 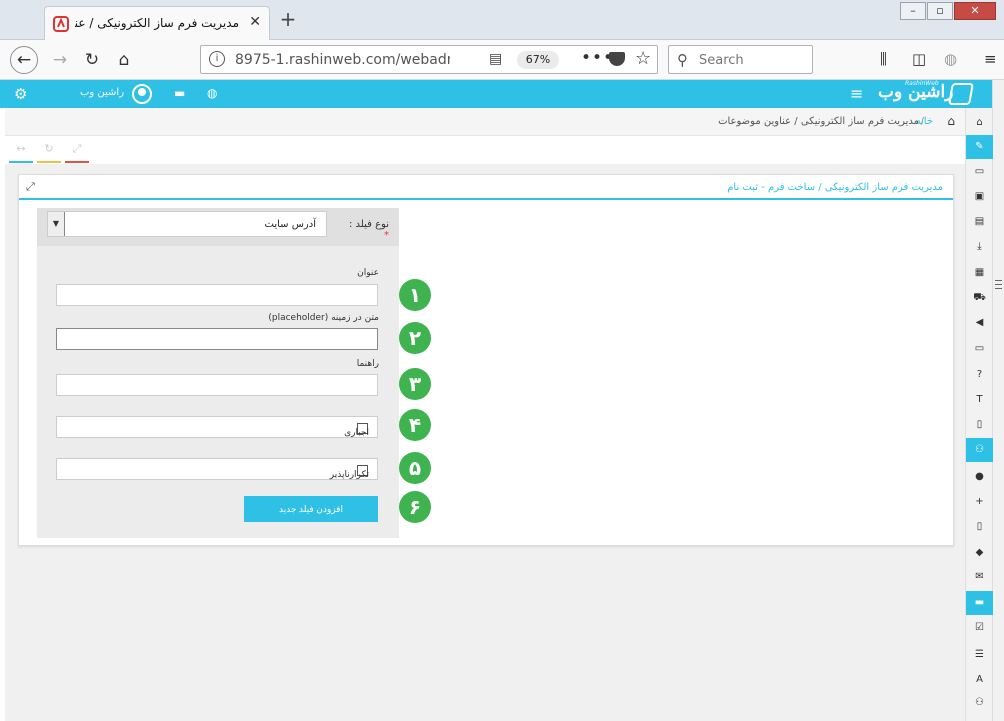 I want to click on sidebar-item-font-icon: A, so click(x=979, y=680).